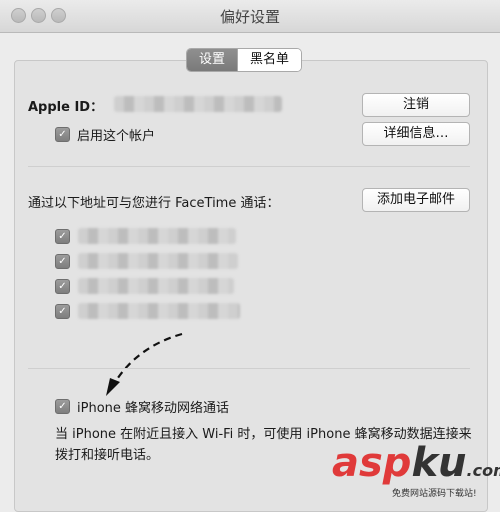 The image size is (500, 512). What do you see at coordinates (416, 463) in the screenshot?
I see `watermark-logo: aspku.com` at bounding box center [416, 463].